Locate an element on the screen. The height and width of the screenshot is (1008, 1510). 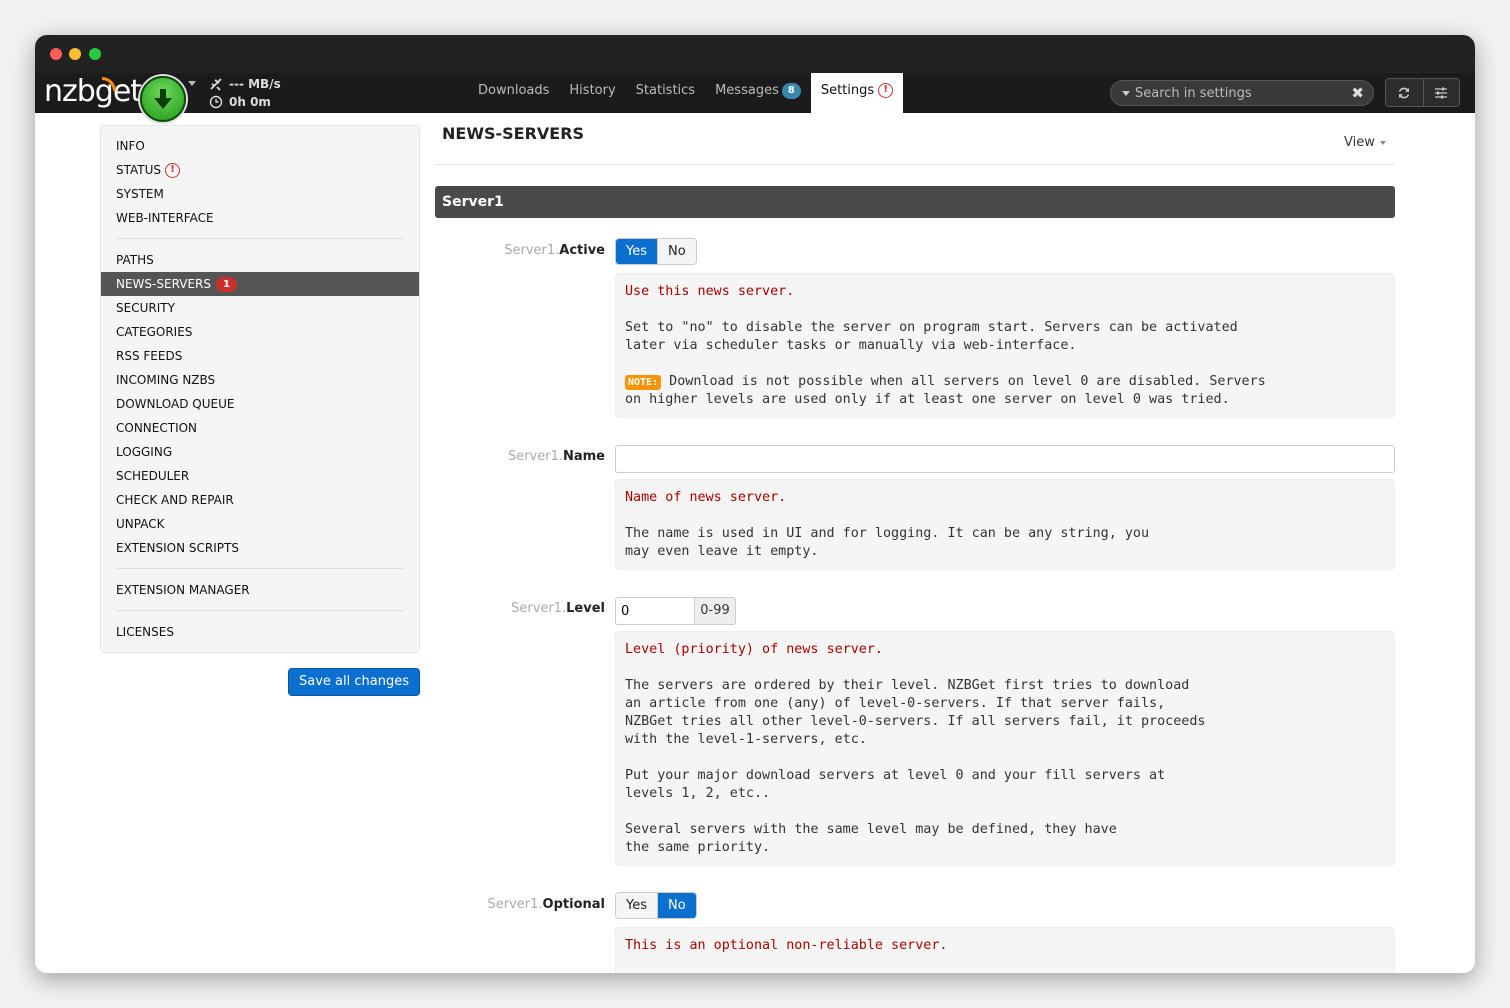
app-logo: nzbget is located at coordinates (93, 91).